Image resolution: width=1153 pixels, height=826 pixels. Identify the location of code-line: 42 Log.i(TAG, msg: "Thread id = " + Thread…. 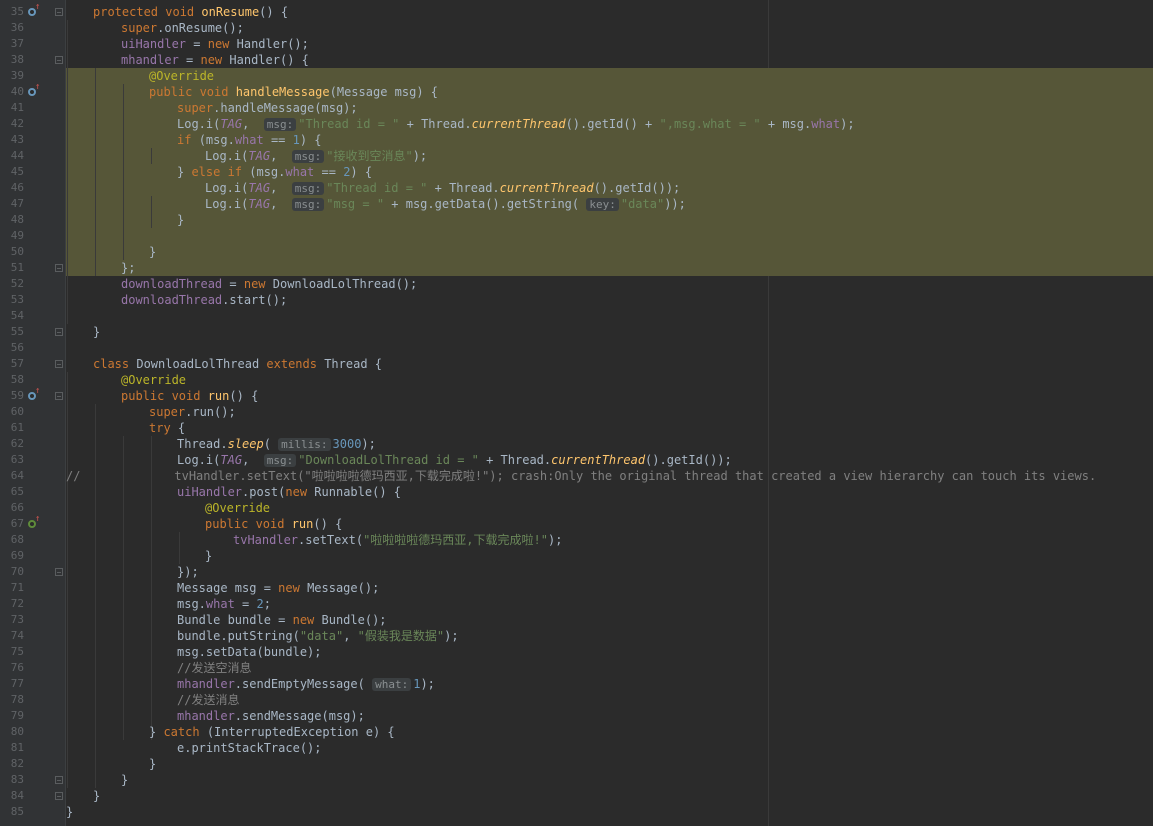
(576, 124).